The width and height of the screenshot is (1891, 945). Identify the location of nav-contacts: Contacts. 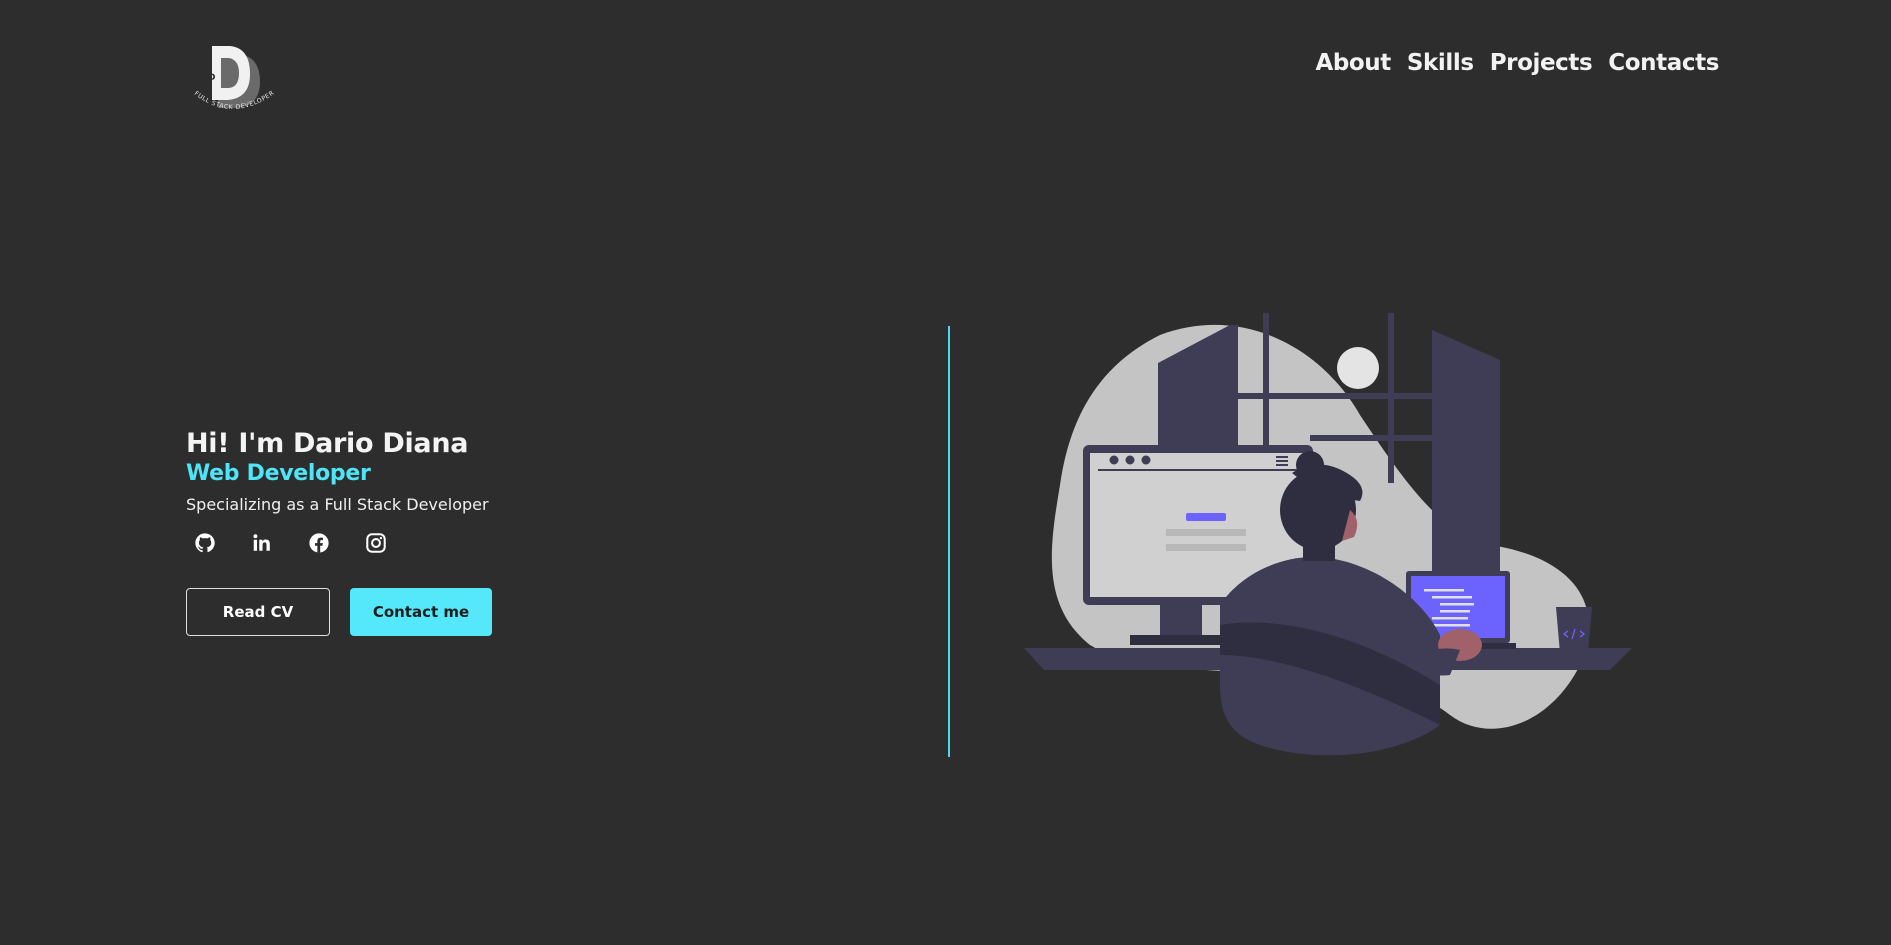
(1663, 63).